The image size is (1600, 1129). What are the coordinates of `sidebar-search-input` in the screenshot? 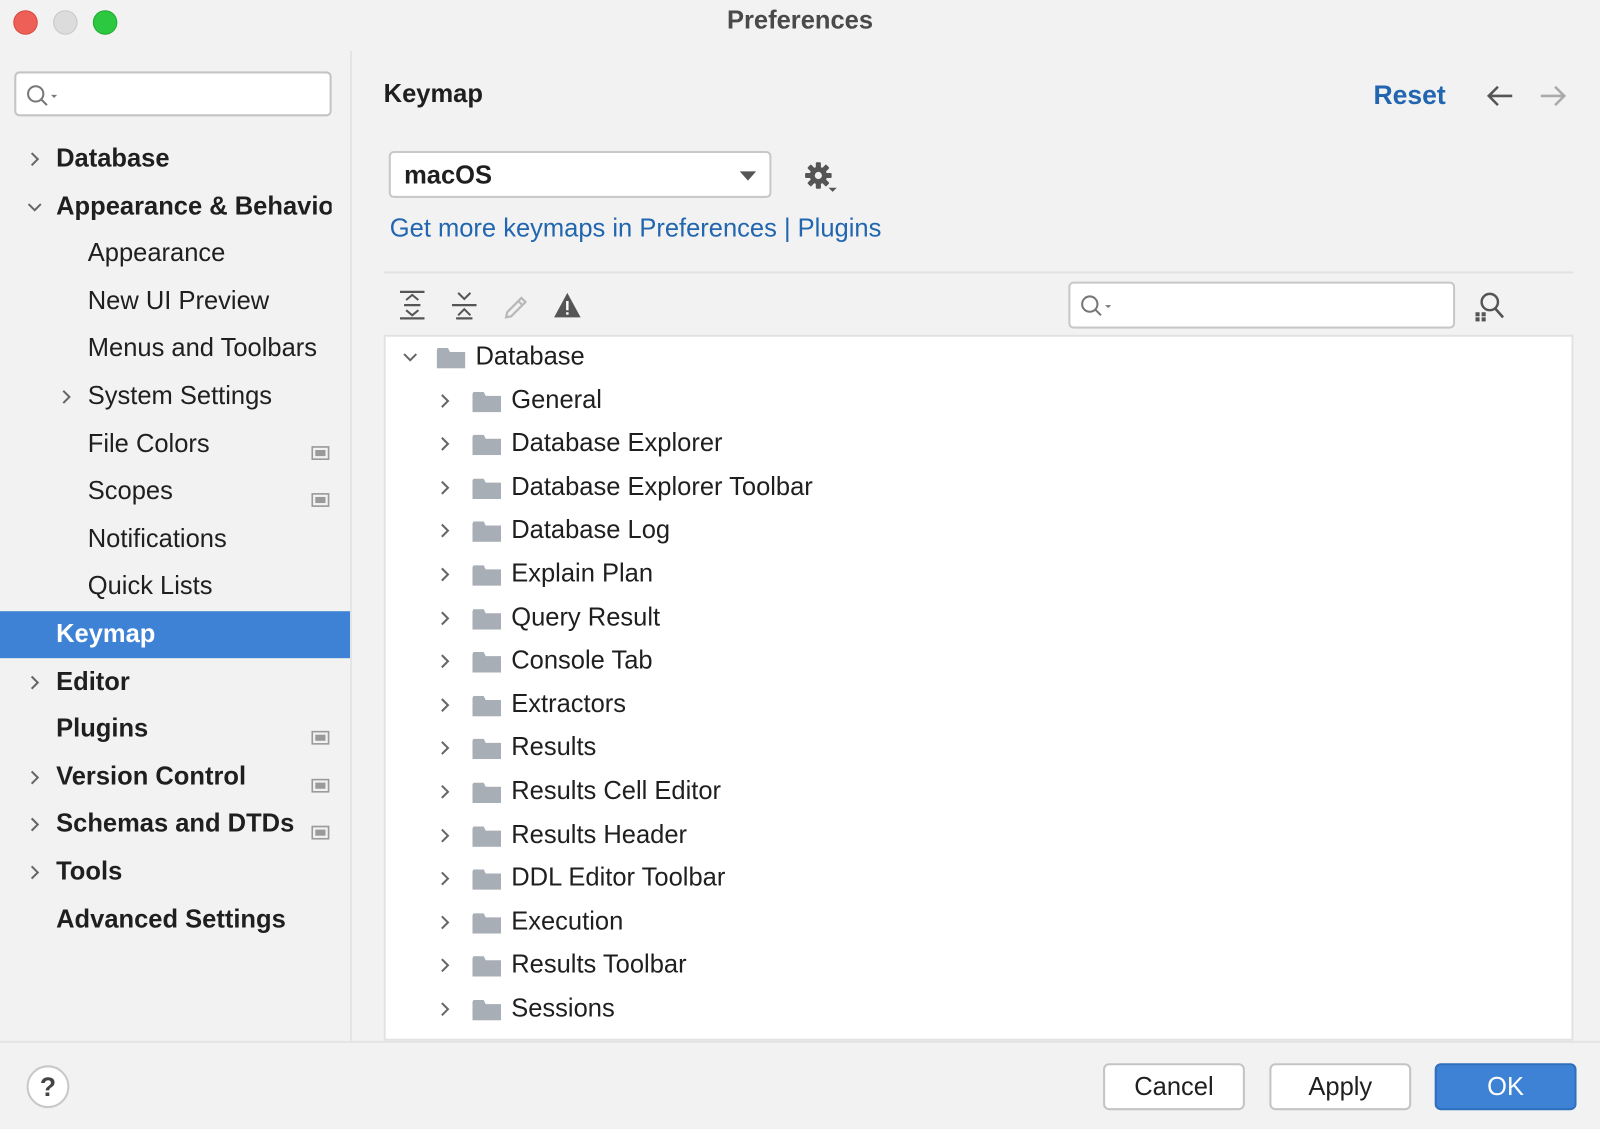 It's located at (173, 94).